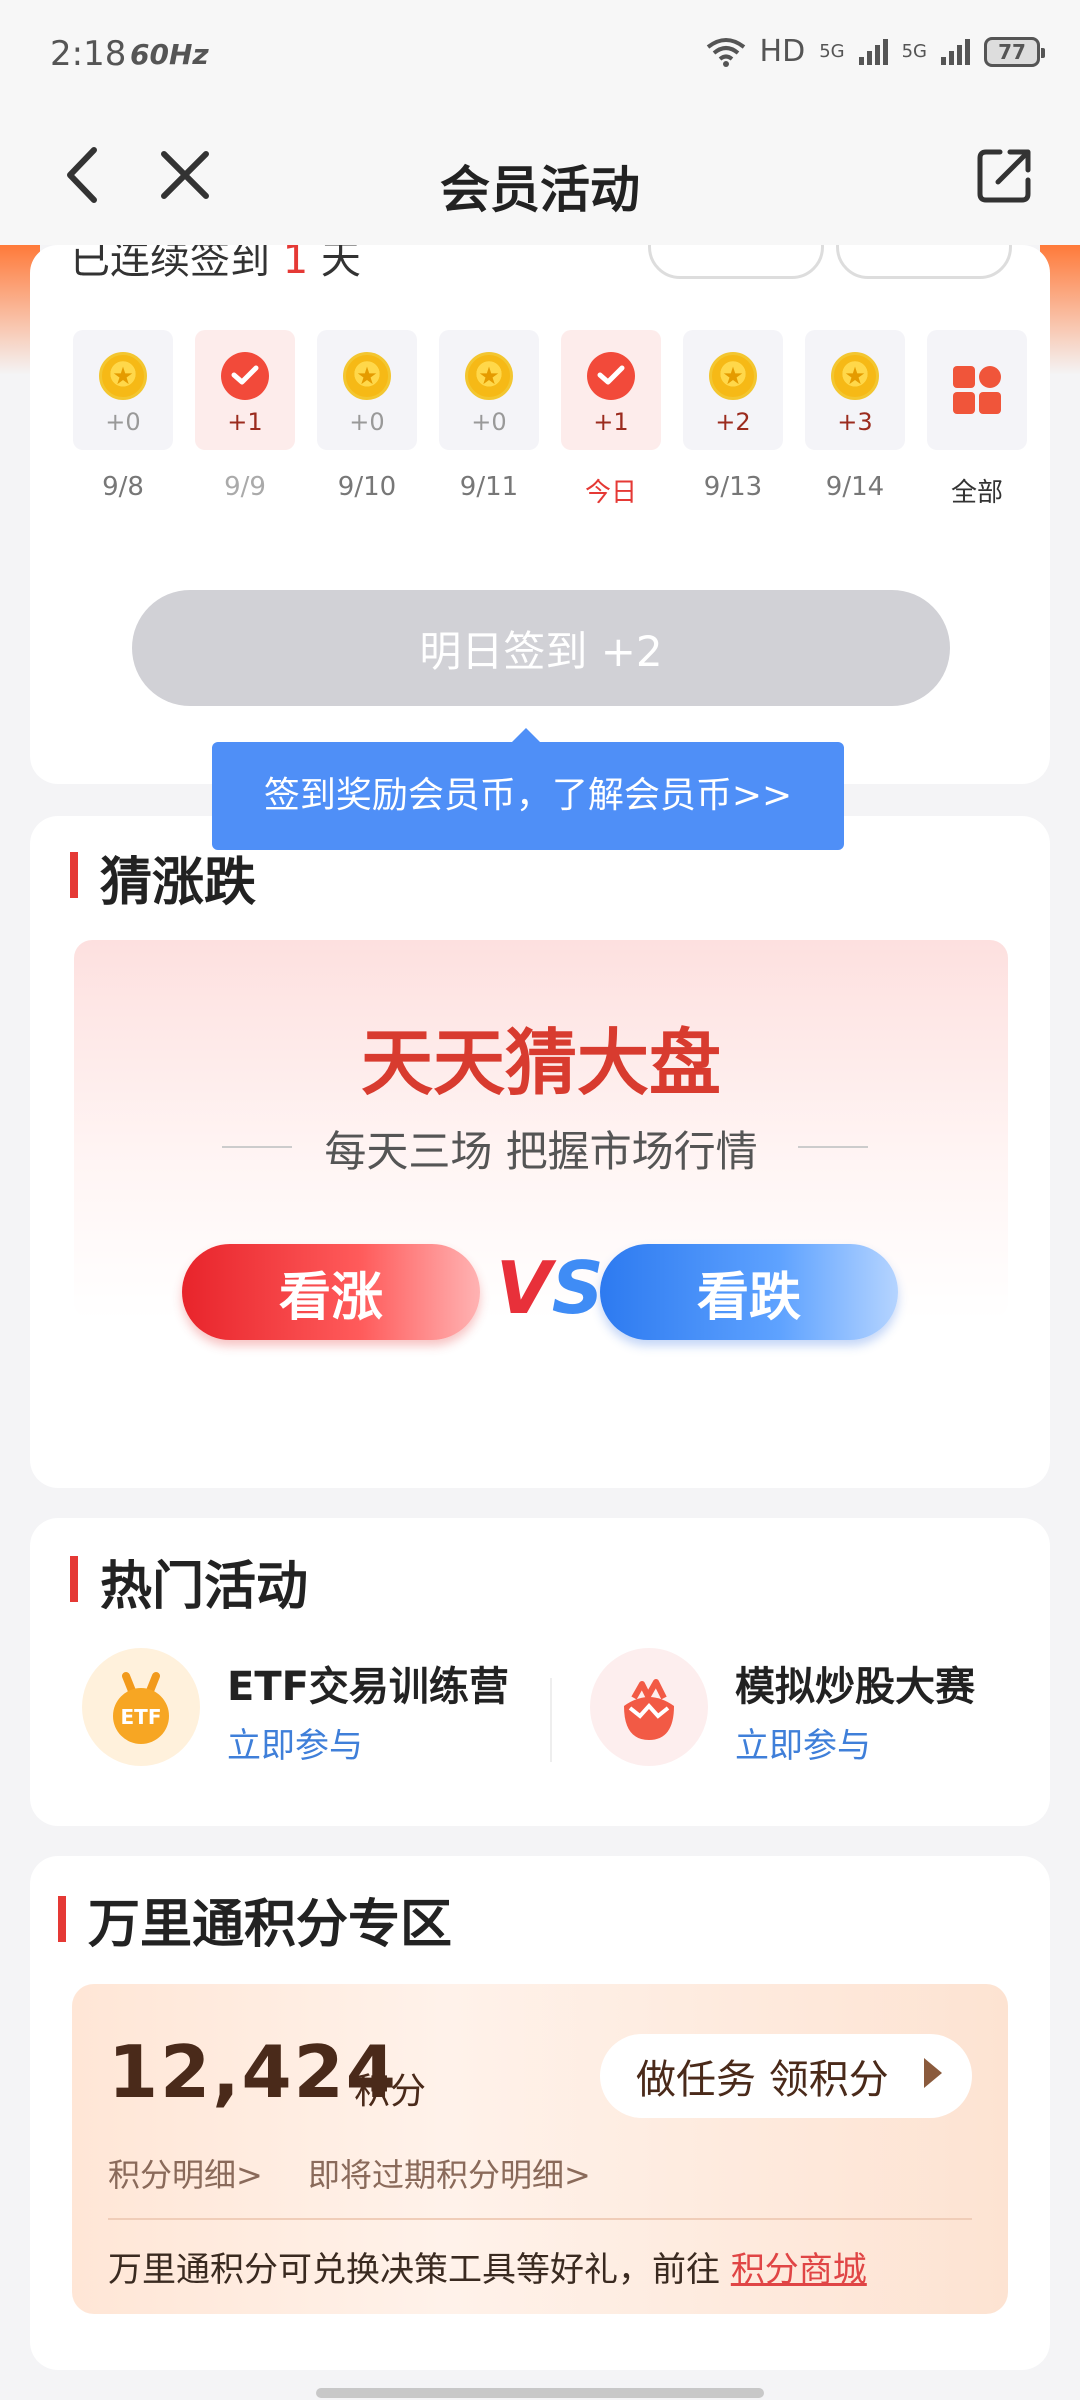  What do you see at coordinates (487, 2270) in the screenshot?
I see `points-note: 万里通积分可兑换决策工具等好礼，前往 积分商城` at bounding box center [487, 2270].